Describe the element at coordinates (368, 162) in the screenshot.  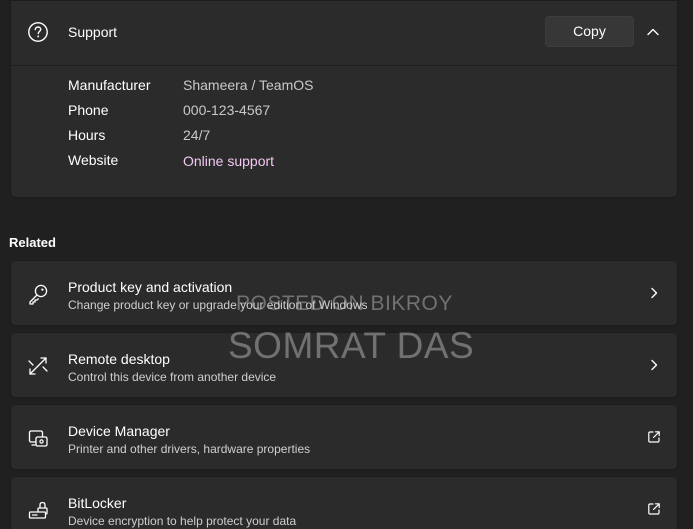
I see `detail-row-website: Website Online support` at that location.